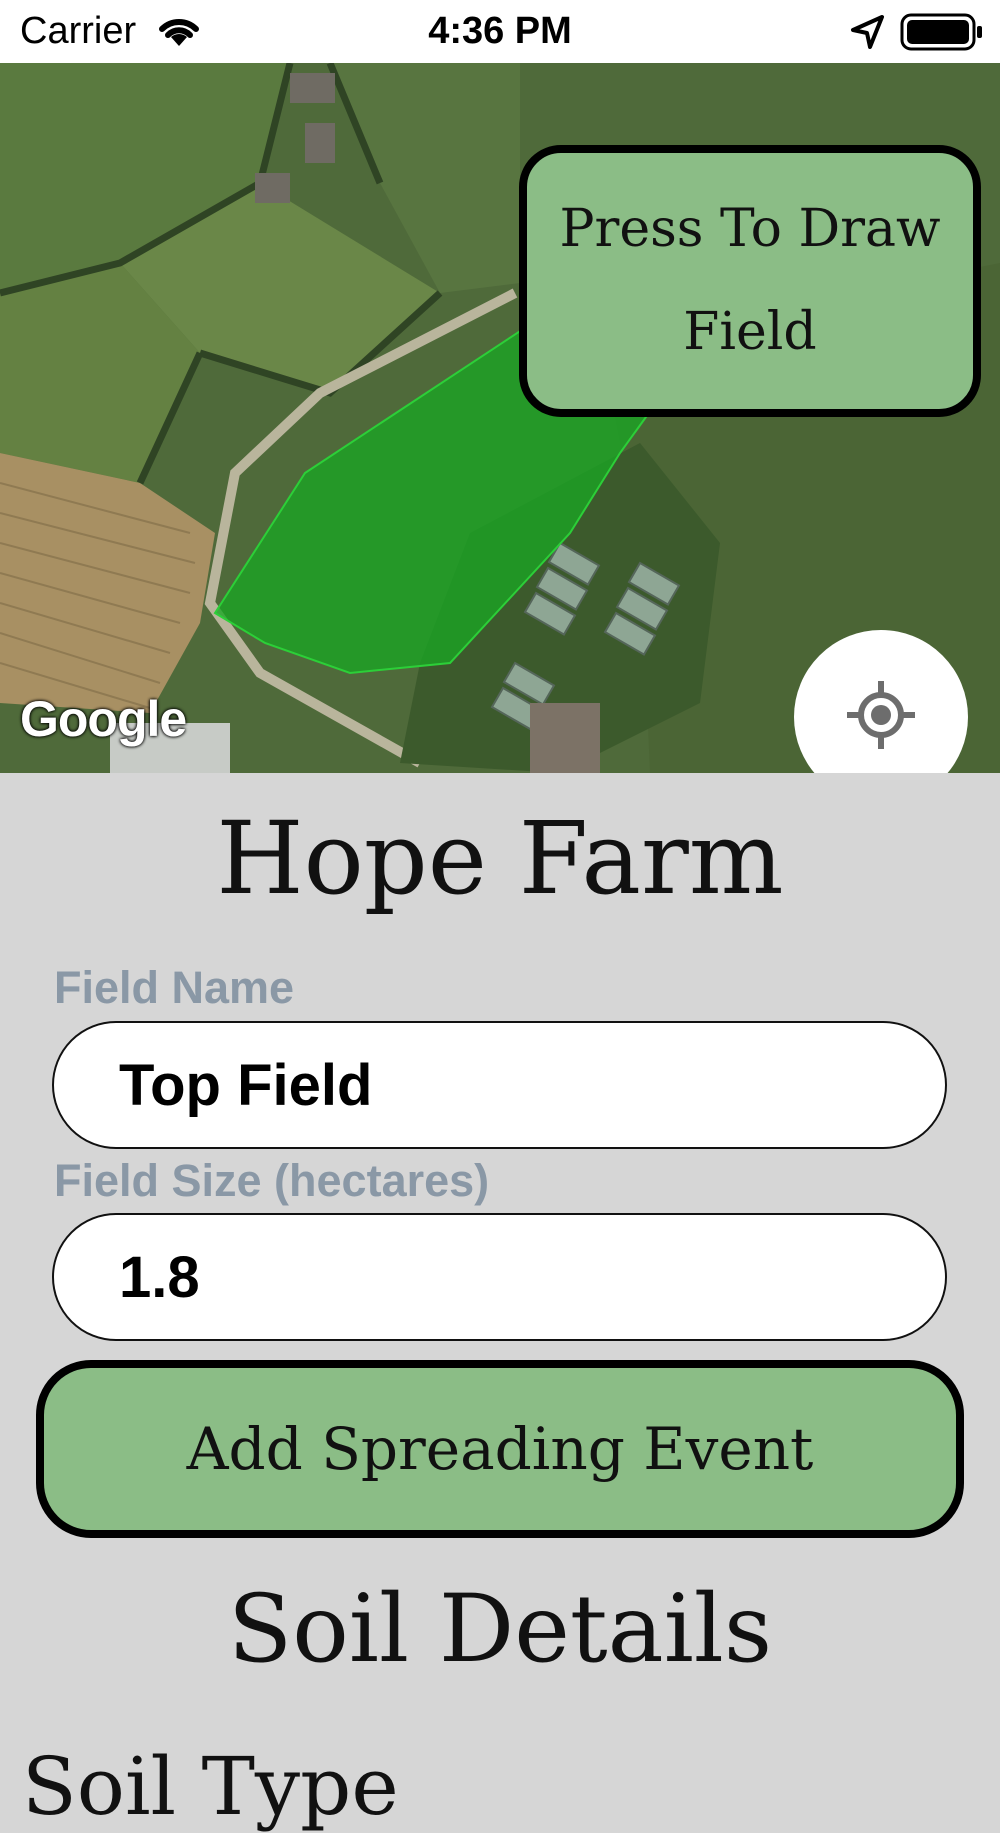  I want to click on field-size-input, so click(499, 1277).